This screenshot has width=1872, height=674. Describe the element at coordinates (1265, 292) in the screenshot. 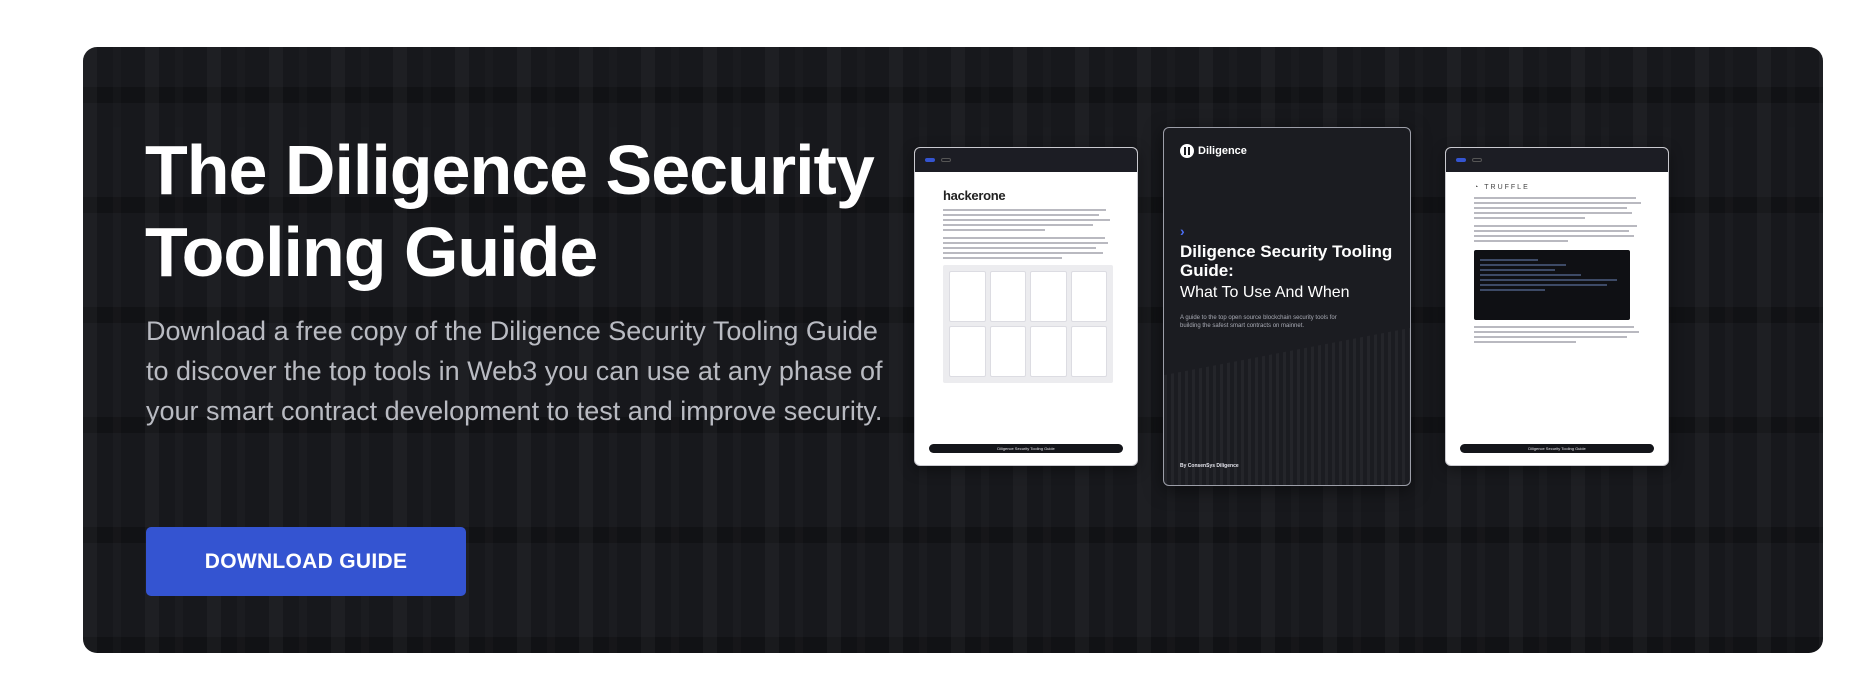

I see `cover-subtitle: What To Use And When` at that location.